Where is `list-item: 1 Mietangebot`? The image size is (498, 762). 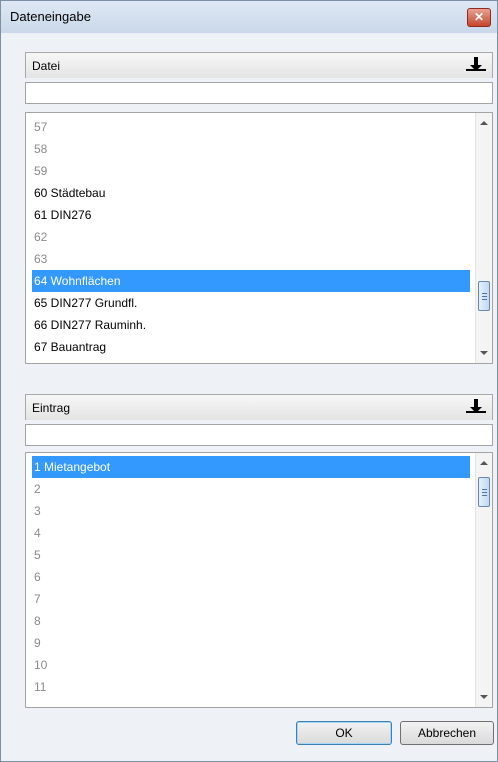 list-item: 1 Mietangebot is located at coordinates (251, 467).